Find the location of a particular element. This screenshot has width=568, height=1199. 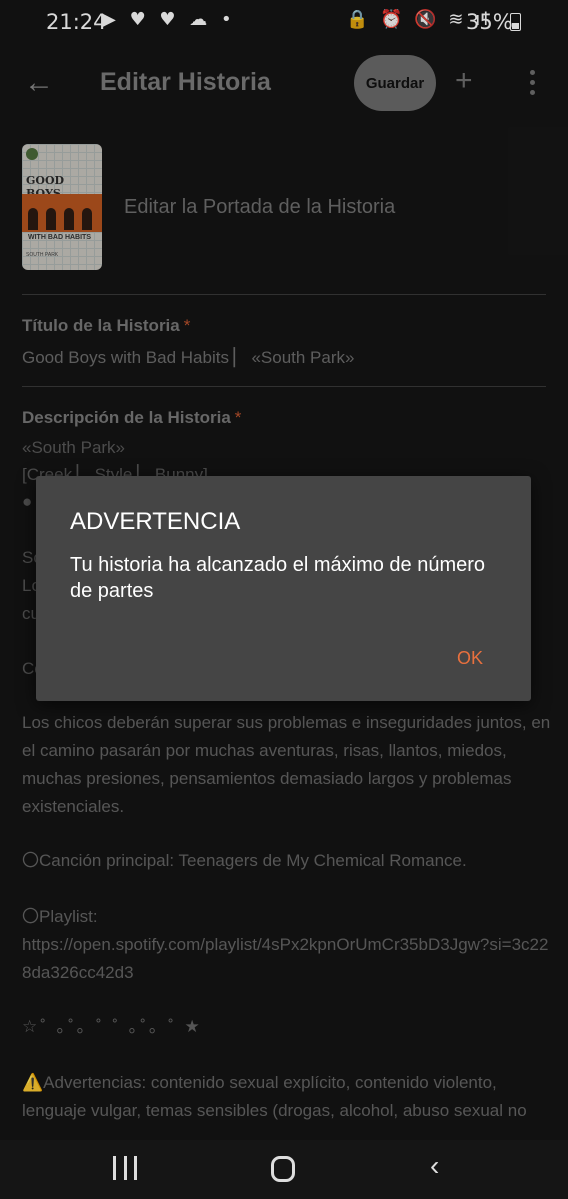

nav-back-icon: ‹ is located at coordinates (434, 1166).